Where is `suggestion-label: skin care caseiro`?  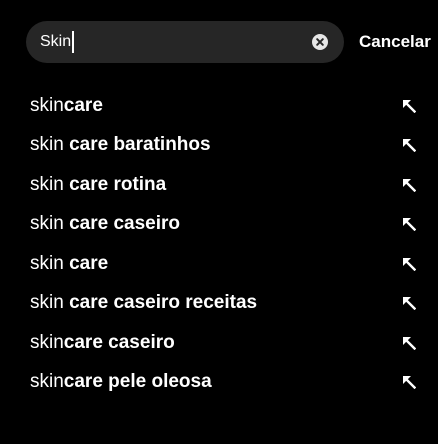 suggestion-label: skin care caseiro is located at coordinates (105, 224).